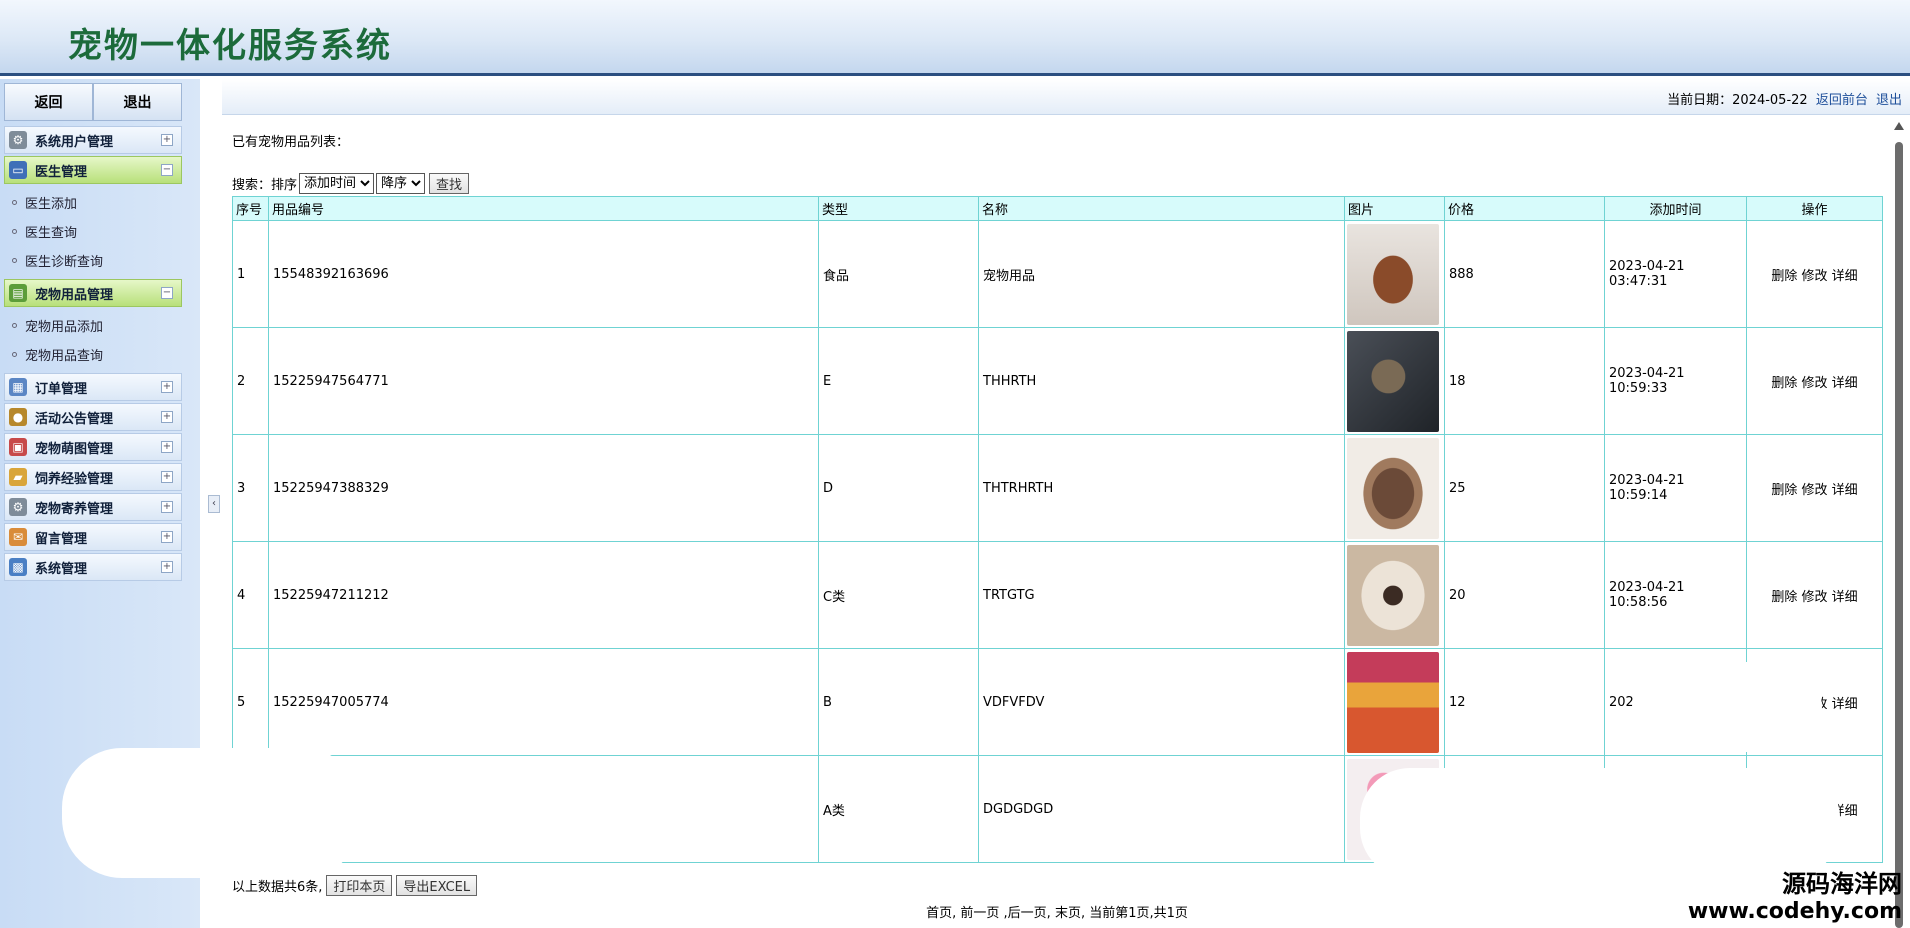  What do you see at coordinates (979, 913) in the screenshot?
I see `prev-page-link: 前一页` at bounding box center [979, 913].